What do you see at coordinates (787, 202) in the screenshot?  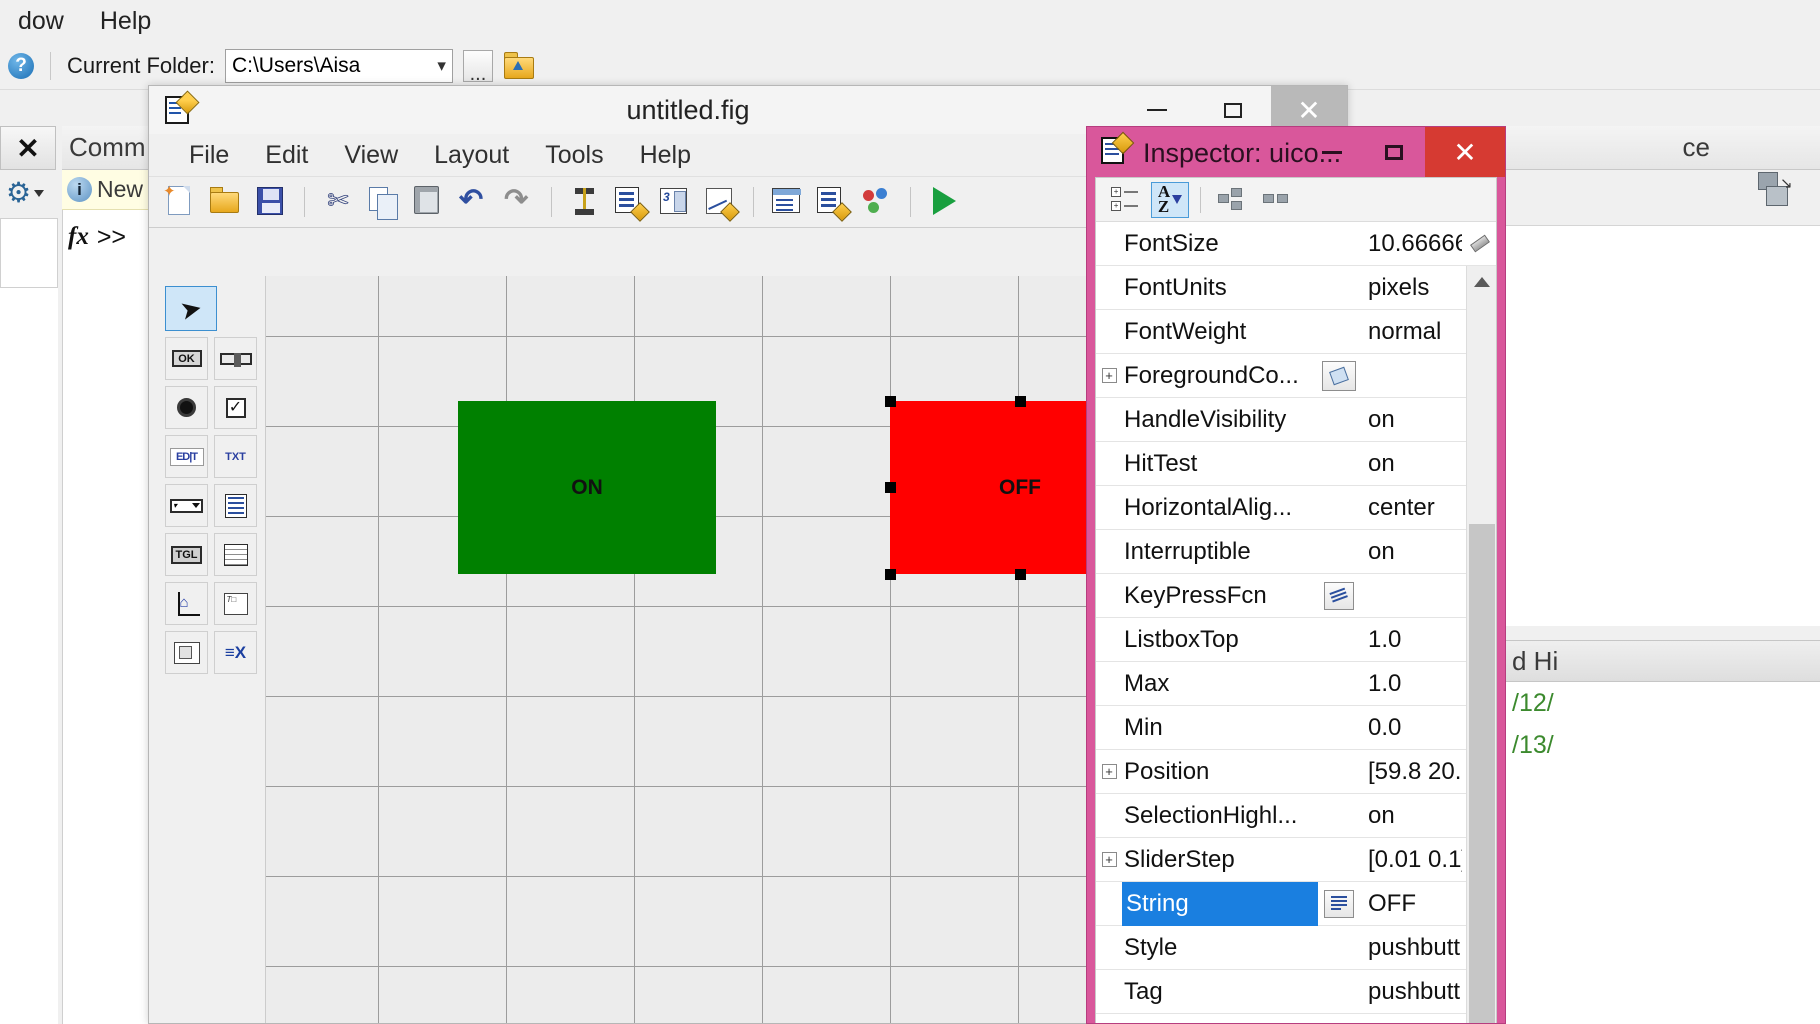 I see `m-file-editor-icon` at bounding box center [787, 202].